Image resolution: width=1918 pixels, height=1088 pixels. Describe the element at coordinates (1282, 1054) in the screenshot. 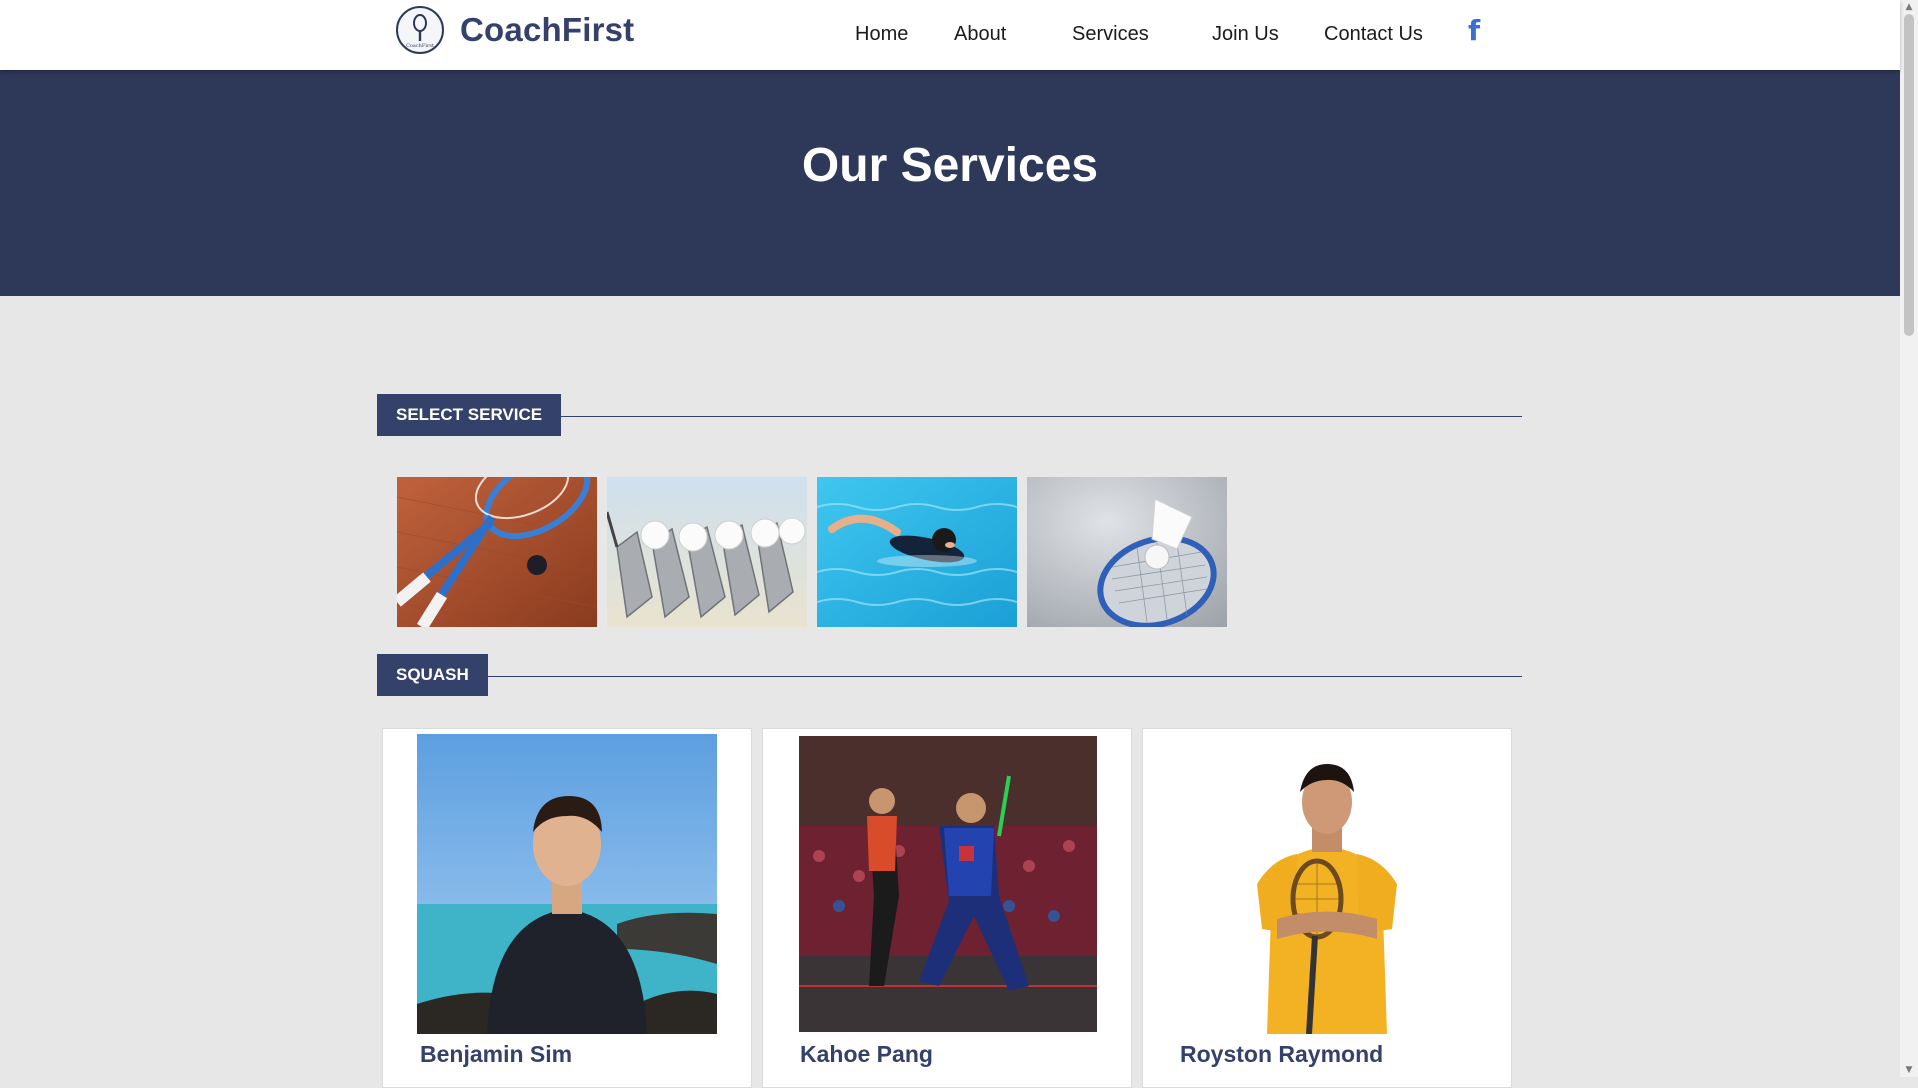

I see `coach-name: Royston Raymond` at that location.